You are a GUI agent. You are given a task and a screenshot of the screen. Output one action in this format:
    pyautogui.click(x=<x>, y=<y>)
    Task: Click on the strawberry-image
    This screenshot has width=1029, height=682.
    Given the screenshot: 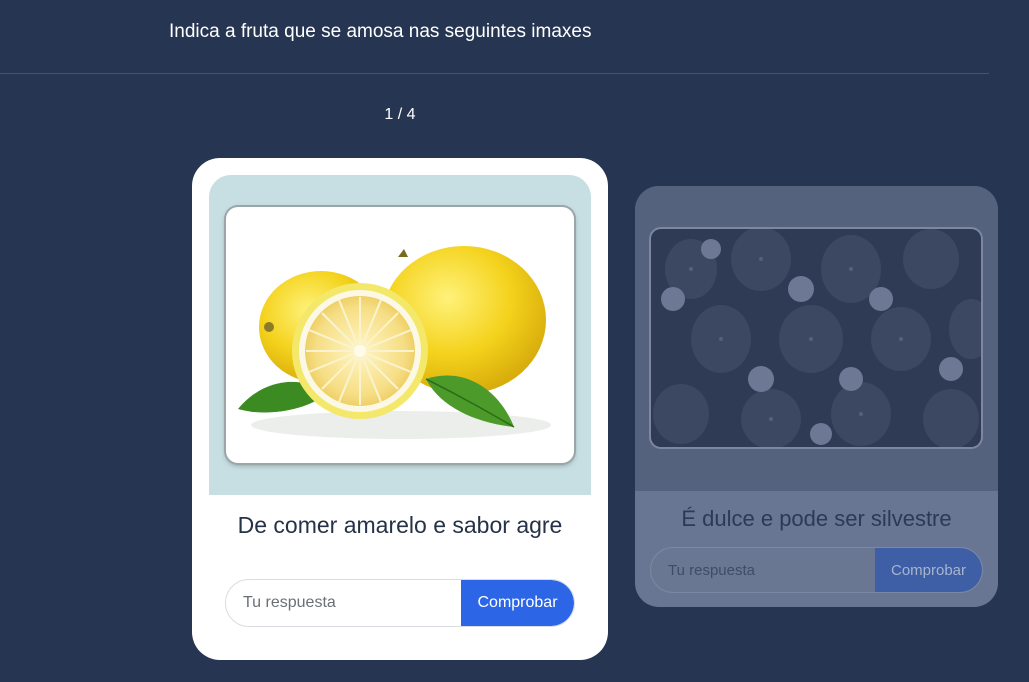 What is the action you would take?
    pyautogui.click(x=816, y=338)
    